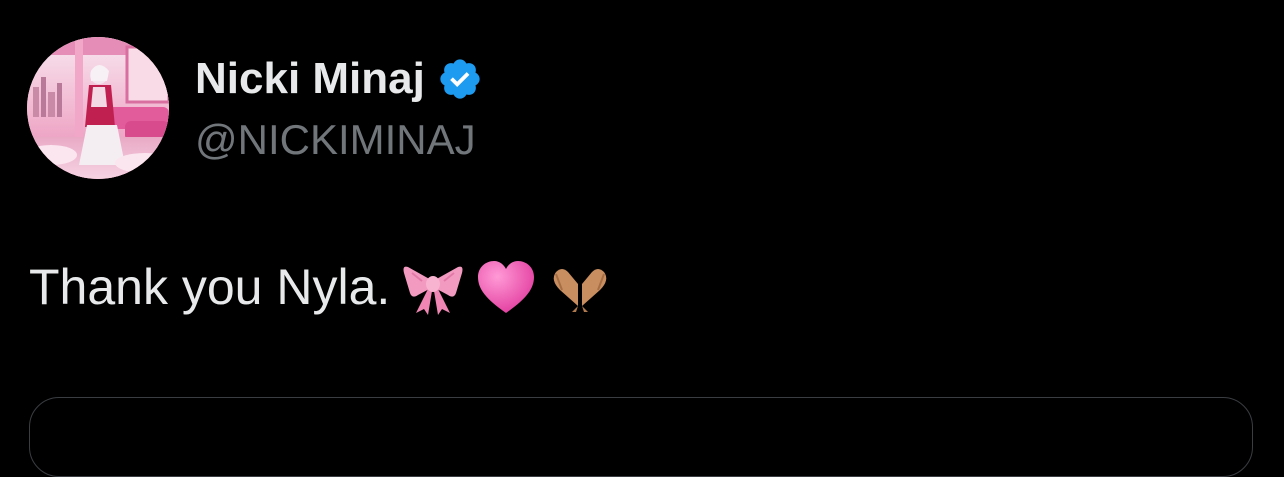 The height and width of the screenshot is (477, 1284). I want to click on avatar, so click(98, 108).